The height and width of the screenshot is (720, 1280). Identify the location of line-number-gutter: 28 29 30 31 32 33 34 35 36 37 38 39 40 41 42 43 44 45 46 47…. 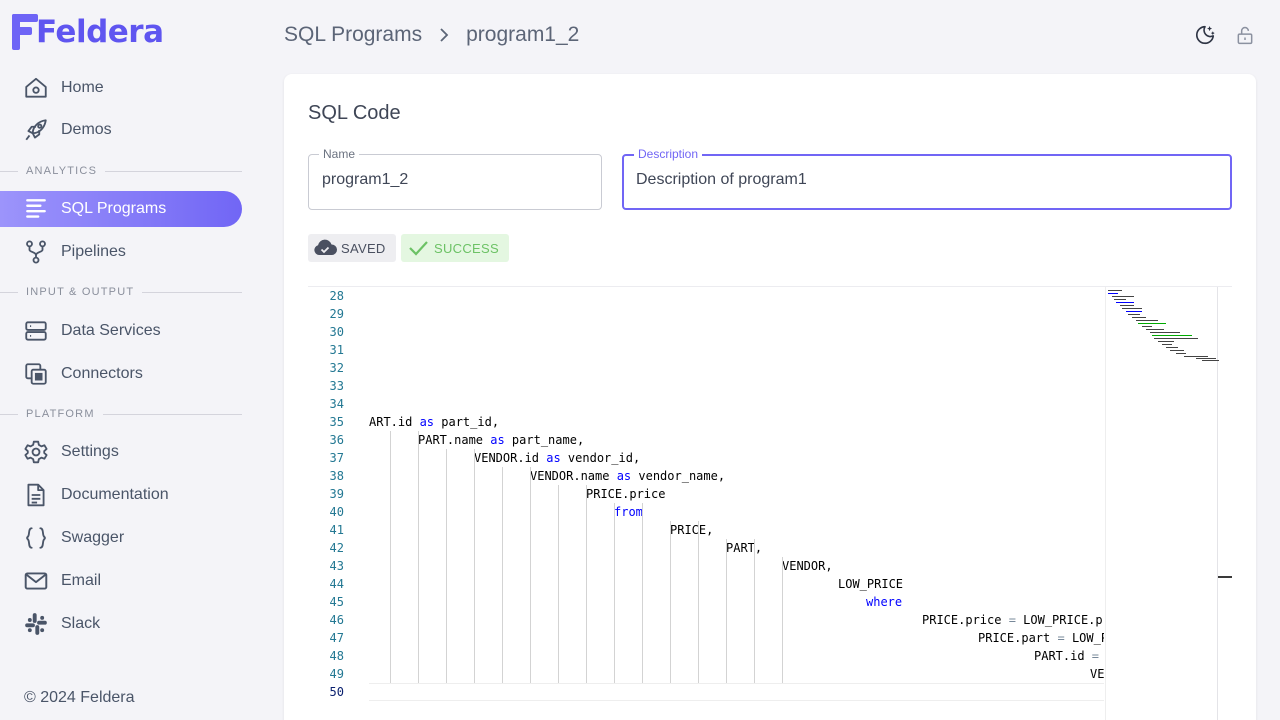
(338, 503).